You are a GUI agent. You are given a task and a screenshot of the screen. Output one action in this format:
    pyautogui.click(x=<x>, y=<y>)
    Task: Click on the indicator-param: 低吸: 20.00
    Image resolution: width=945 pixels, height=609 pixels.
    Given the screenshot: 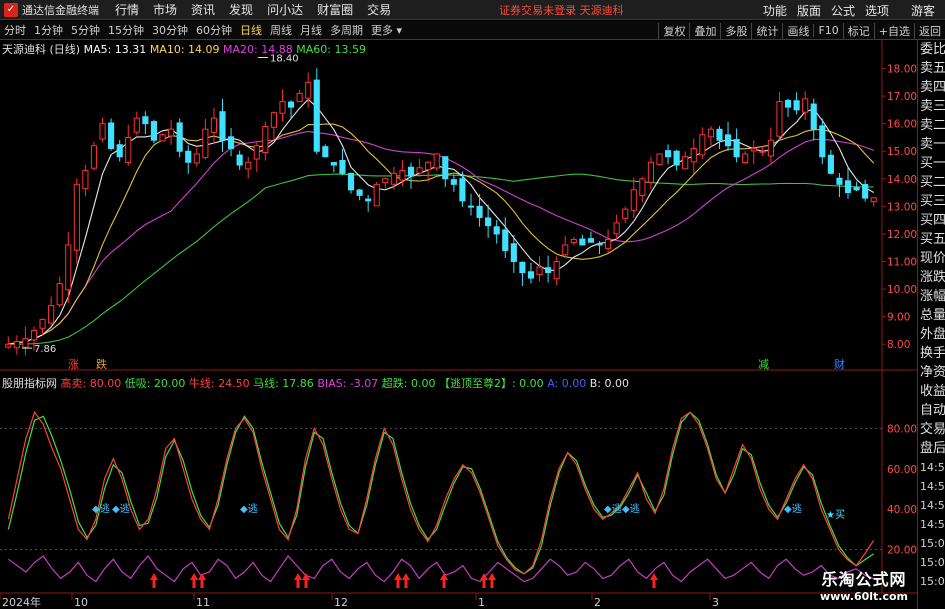 What is the action you would take?
    pyautogui.click(x=156, y=383)
    